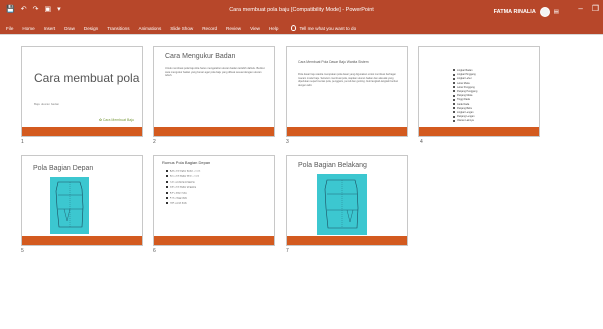  Describe the element at coordinates (116, 120) in the screenshot. I see `slide-logo: ✿ Cara Membuat Baju` at that location.